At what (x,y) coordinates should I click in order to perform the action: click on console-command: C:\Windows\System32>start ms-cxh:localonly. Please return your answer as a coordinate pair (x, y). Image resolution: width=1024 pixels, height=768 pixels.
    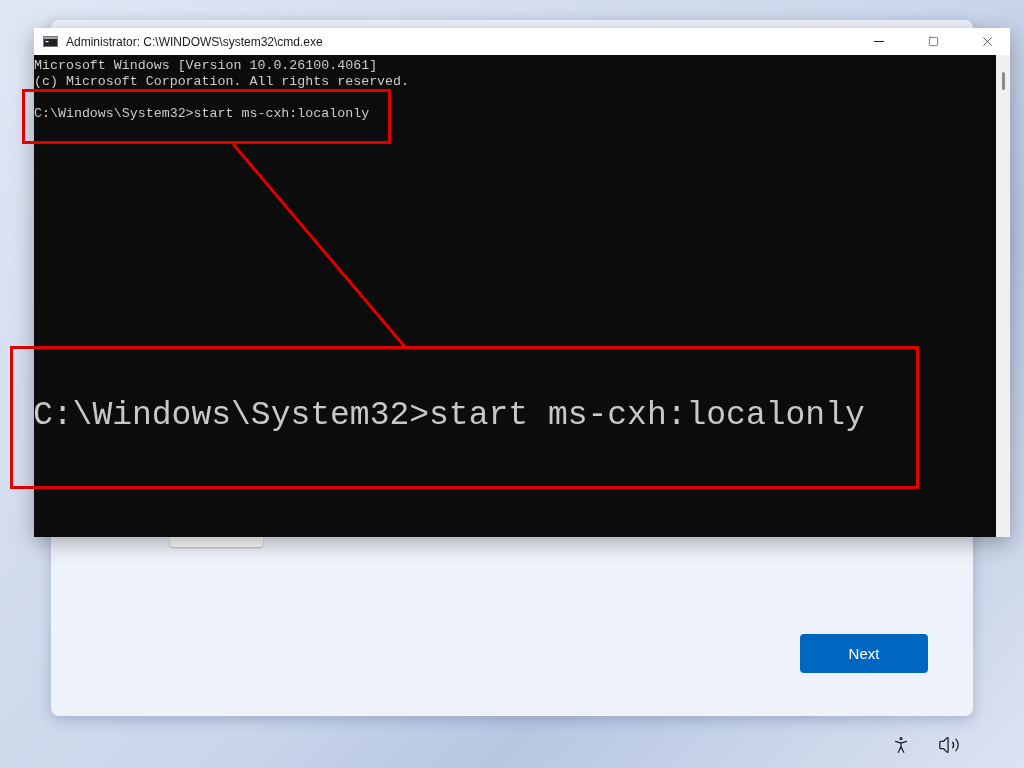
    Looking at the image, I should click on (202, 114).